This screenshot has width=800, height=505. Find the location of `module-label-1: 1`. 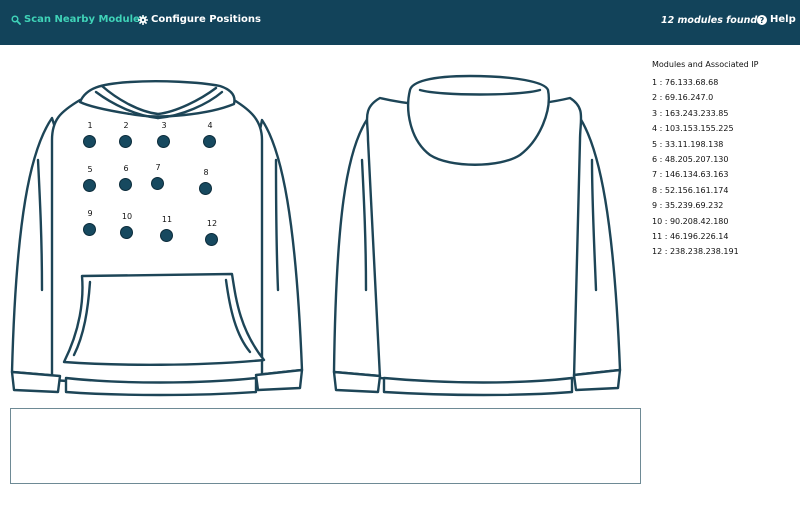

module-label-1: 1 is located at coordinates (90, 125).